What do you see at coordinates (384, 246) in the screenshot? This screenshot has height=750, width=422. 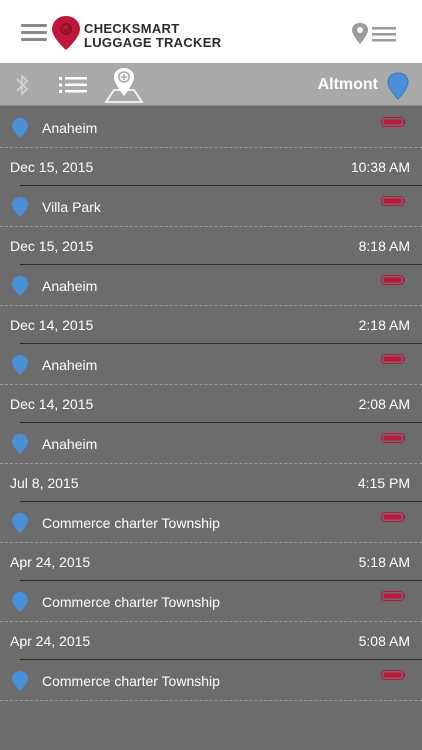 I see `entry-time: 8:18 AM` at bounding box center [384, 246].